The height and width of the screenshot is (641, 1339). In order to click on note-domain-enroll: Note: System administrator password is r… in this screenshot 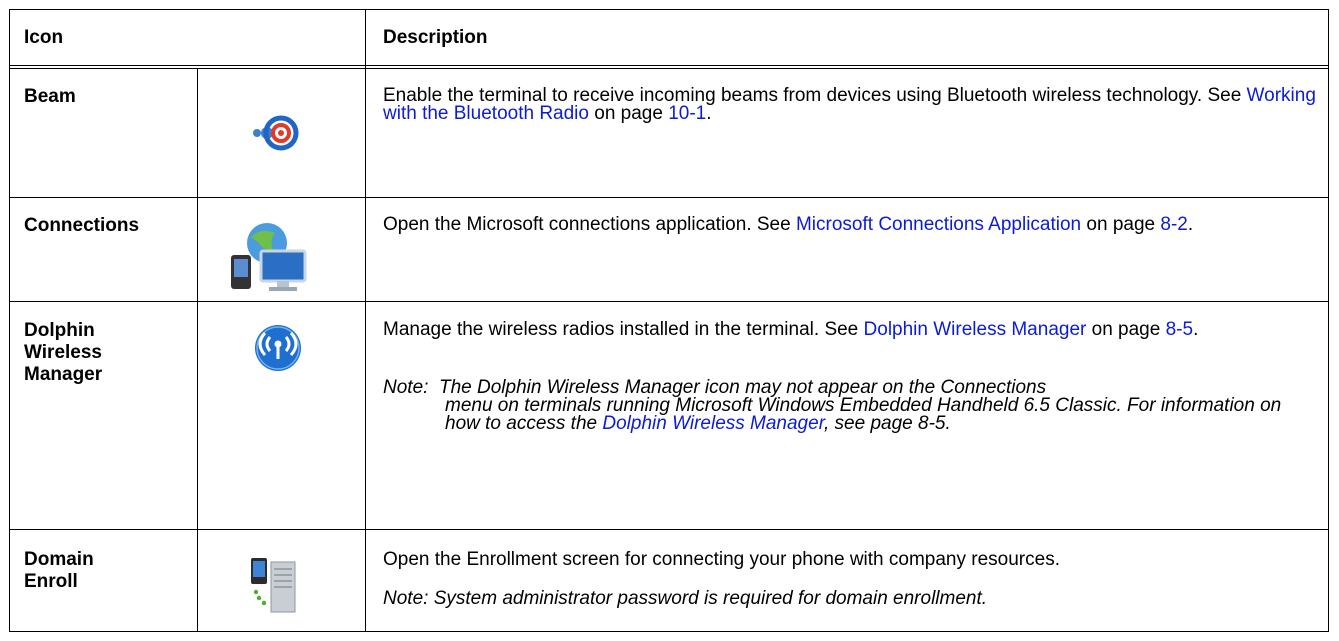, I will do `click(685, 598)`.